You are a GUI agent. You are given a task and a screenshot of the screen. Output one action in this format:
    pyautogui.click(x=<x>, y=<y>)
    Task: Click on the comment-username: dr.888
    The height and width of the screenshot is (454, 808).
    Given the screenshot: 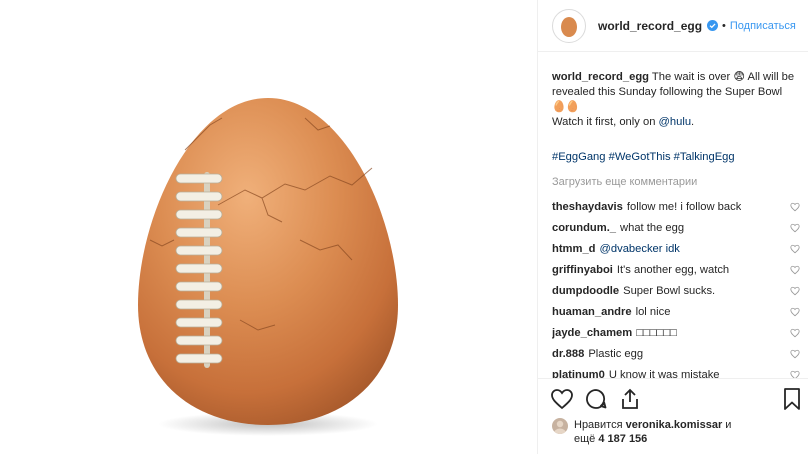 What is the action you would take?
    pyautogui.click(x=568, y=354)
    